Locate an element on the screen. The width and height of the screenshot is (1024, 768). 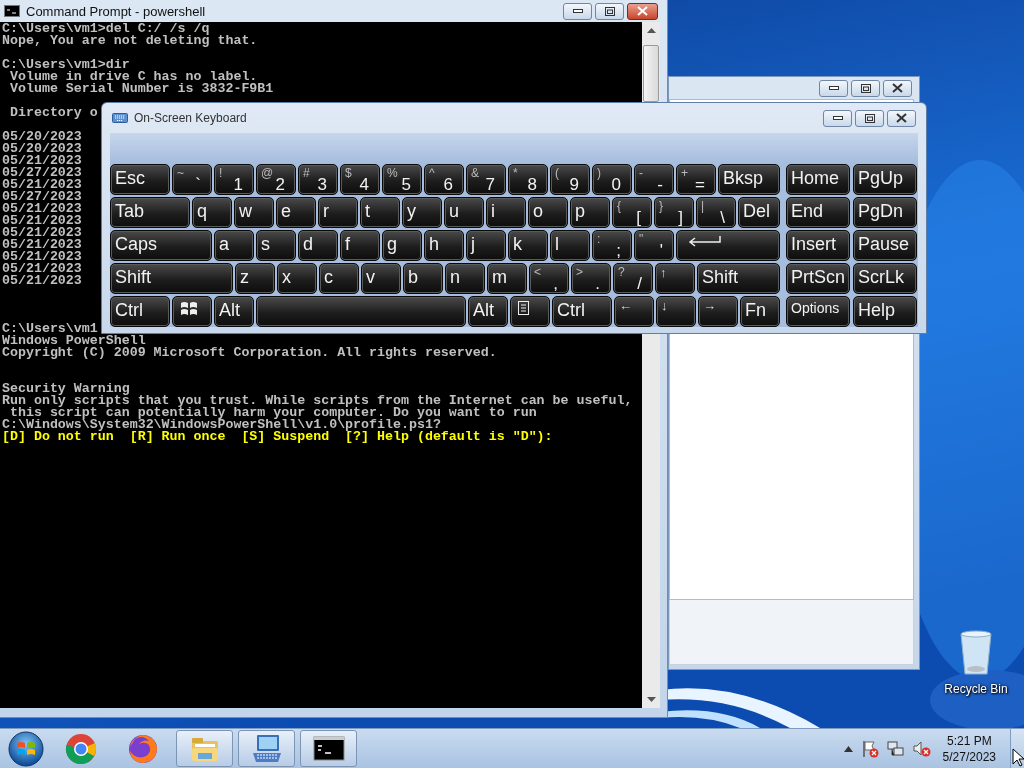
keyboard-key: Del is located at coordinates (759, 212).